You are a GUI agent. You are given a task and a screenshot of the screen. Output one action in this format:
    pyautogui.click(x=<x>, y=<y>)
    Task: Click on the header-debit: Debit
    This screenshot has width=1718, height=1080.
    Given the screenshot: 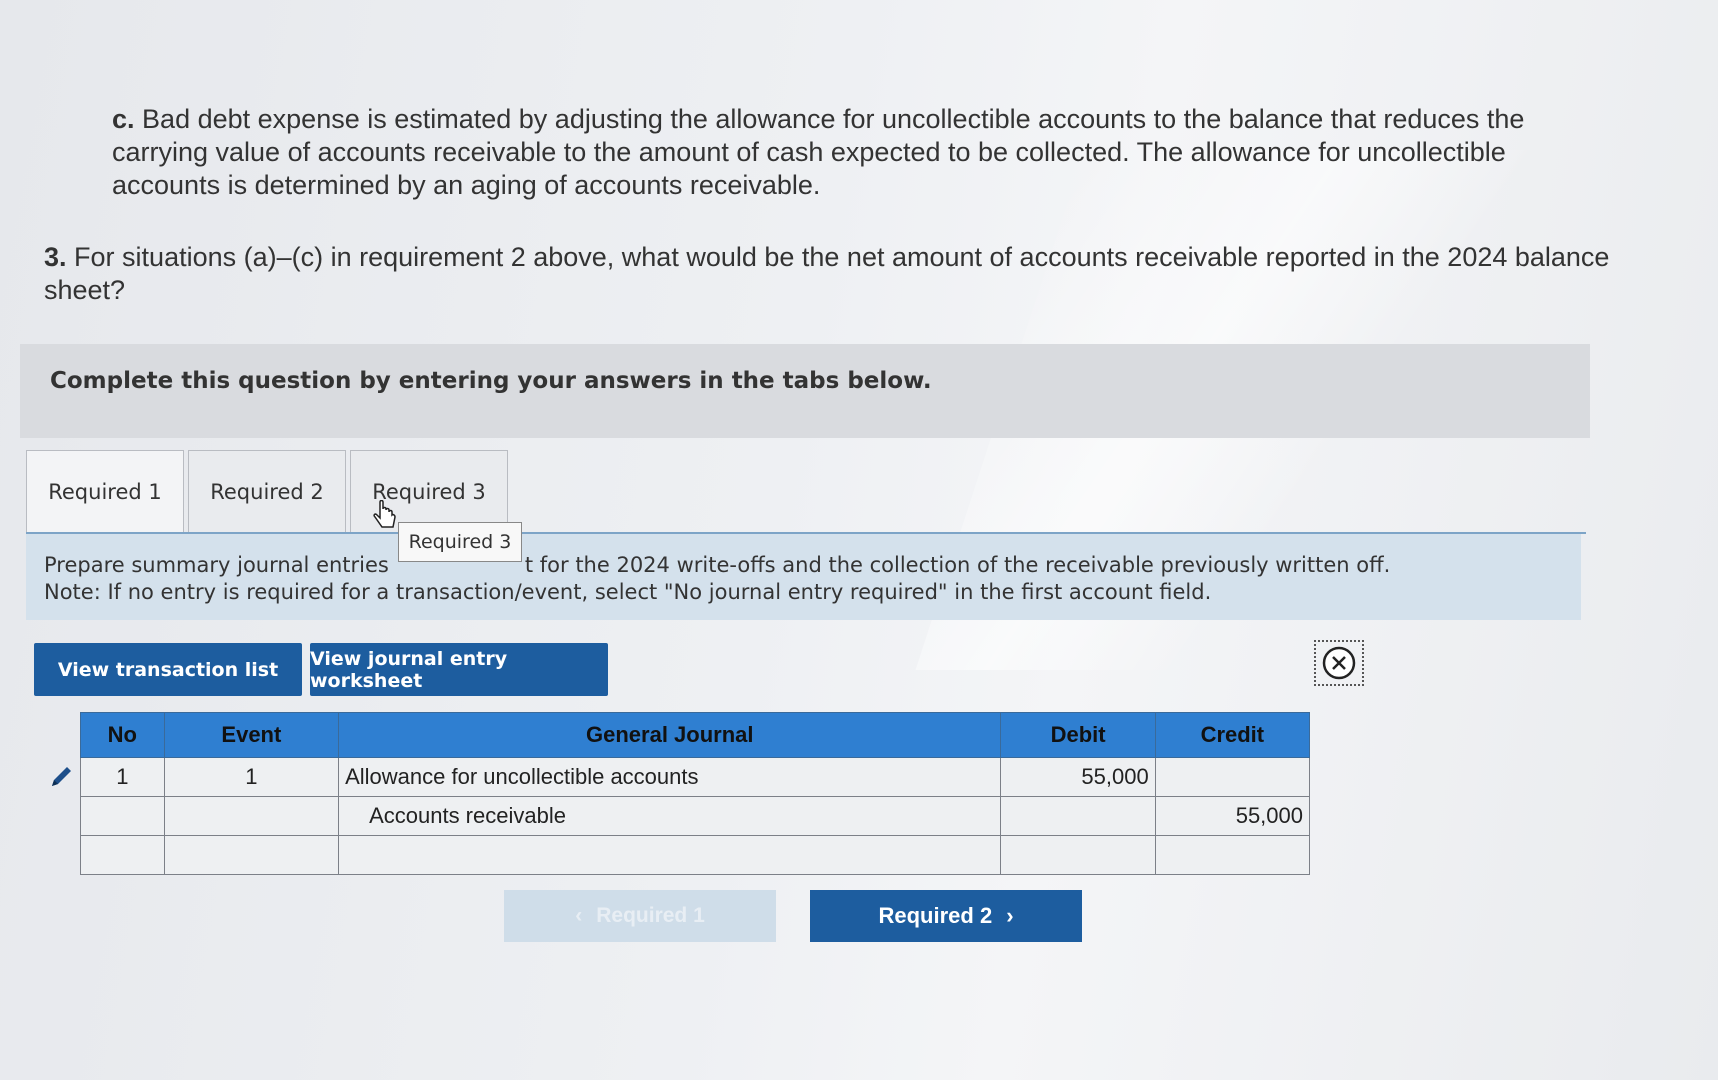 What is the action you would take?
    pyautogui.click(x=1078, y=735)
    